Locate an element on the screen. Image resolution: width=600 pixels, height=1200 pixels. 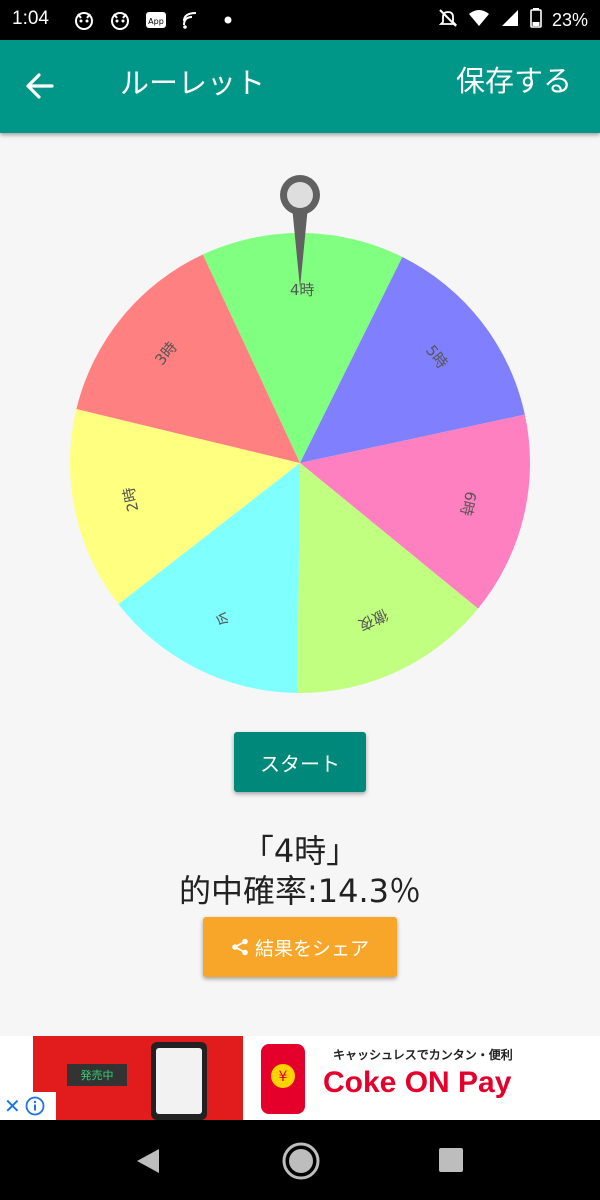
dot-icon is located at coordinates (228, 20).